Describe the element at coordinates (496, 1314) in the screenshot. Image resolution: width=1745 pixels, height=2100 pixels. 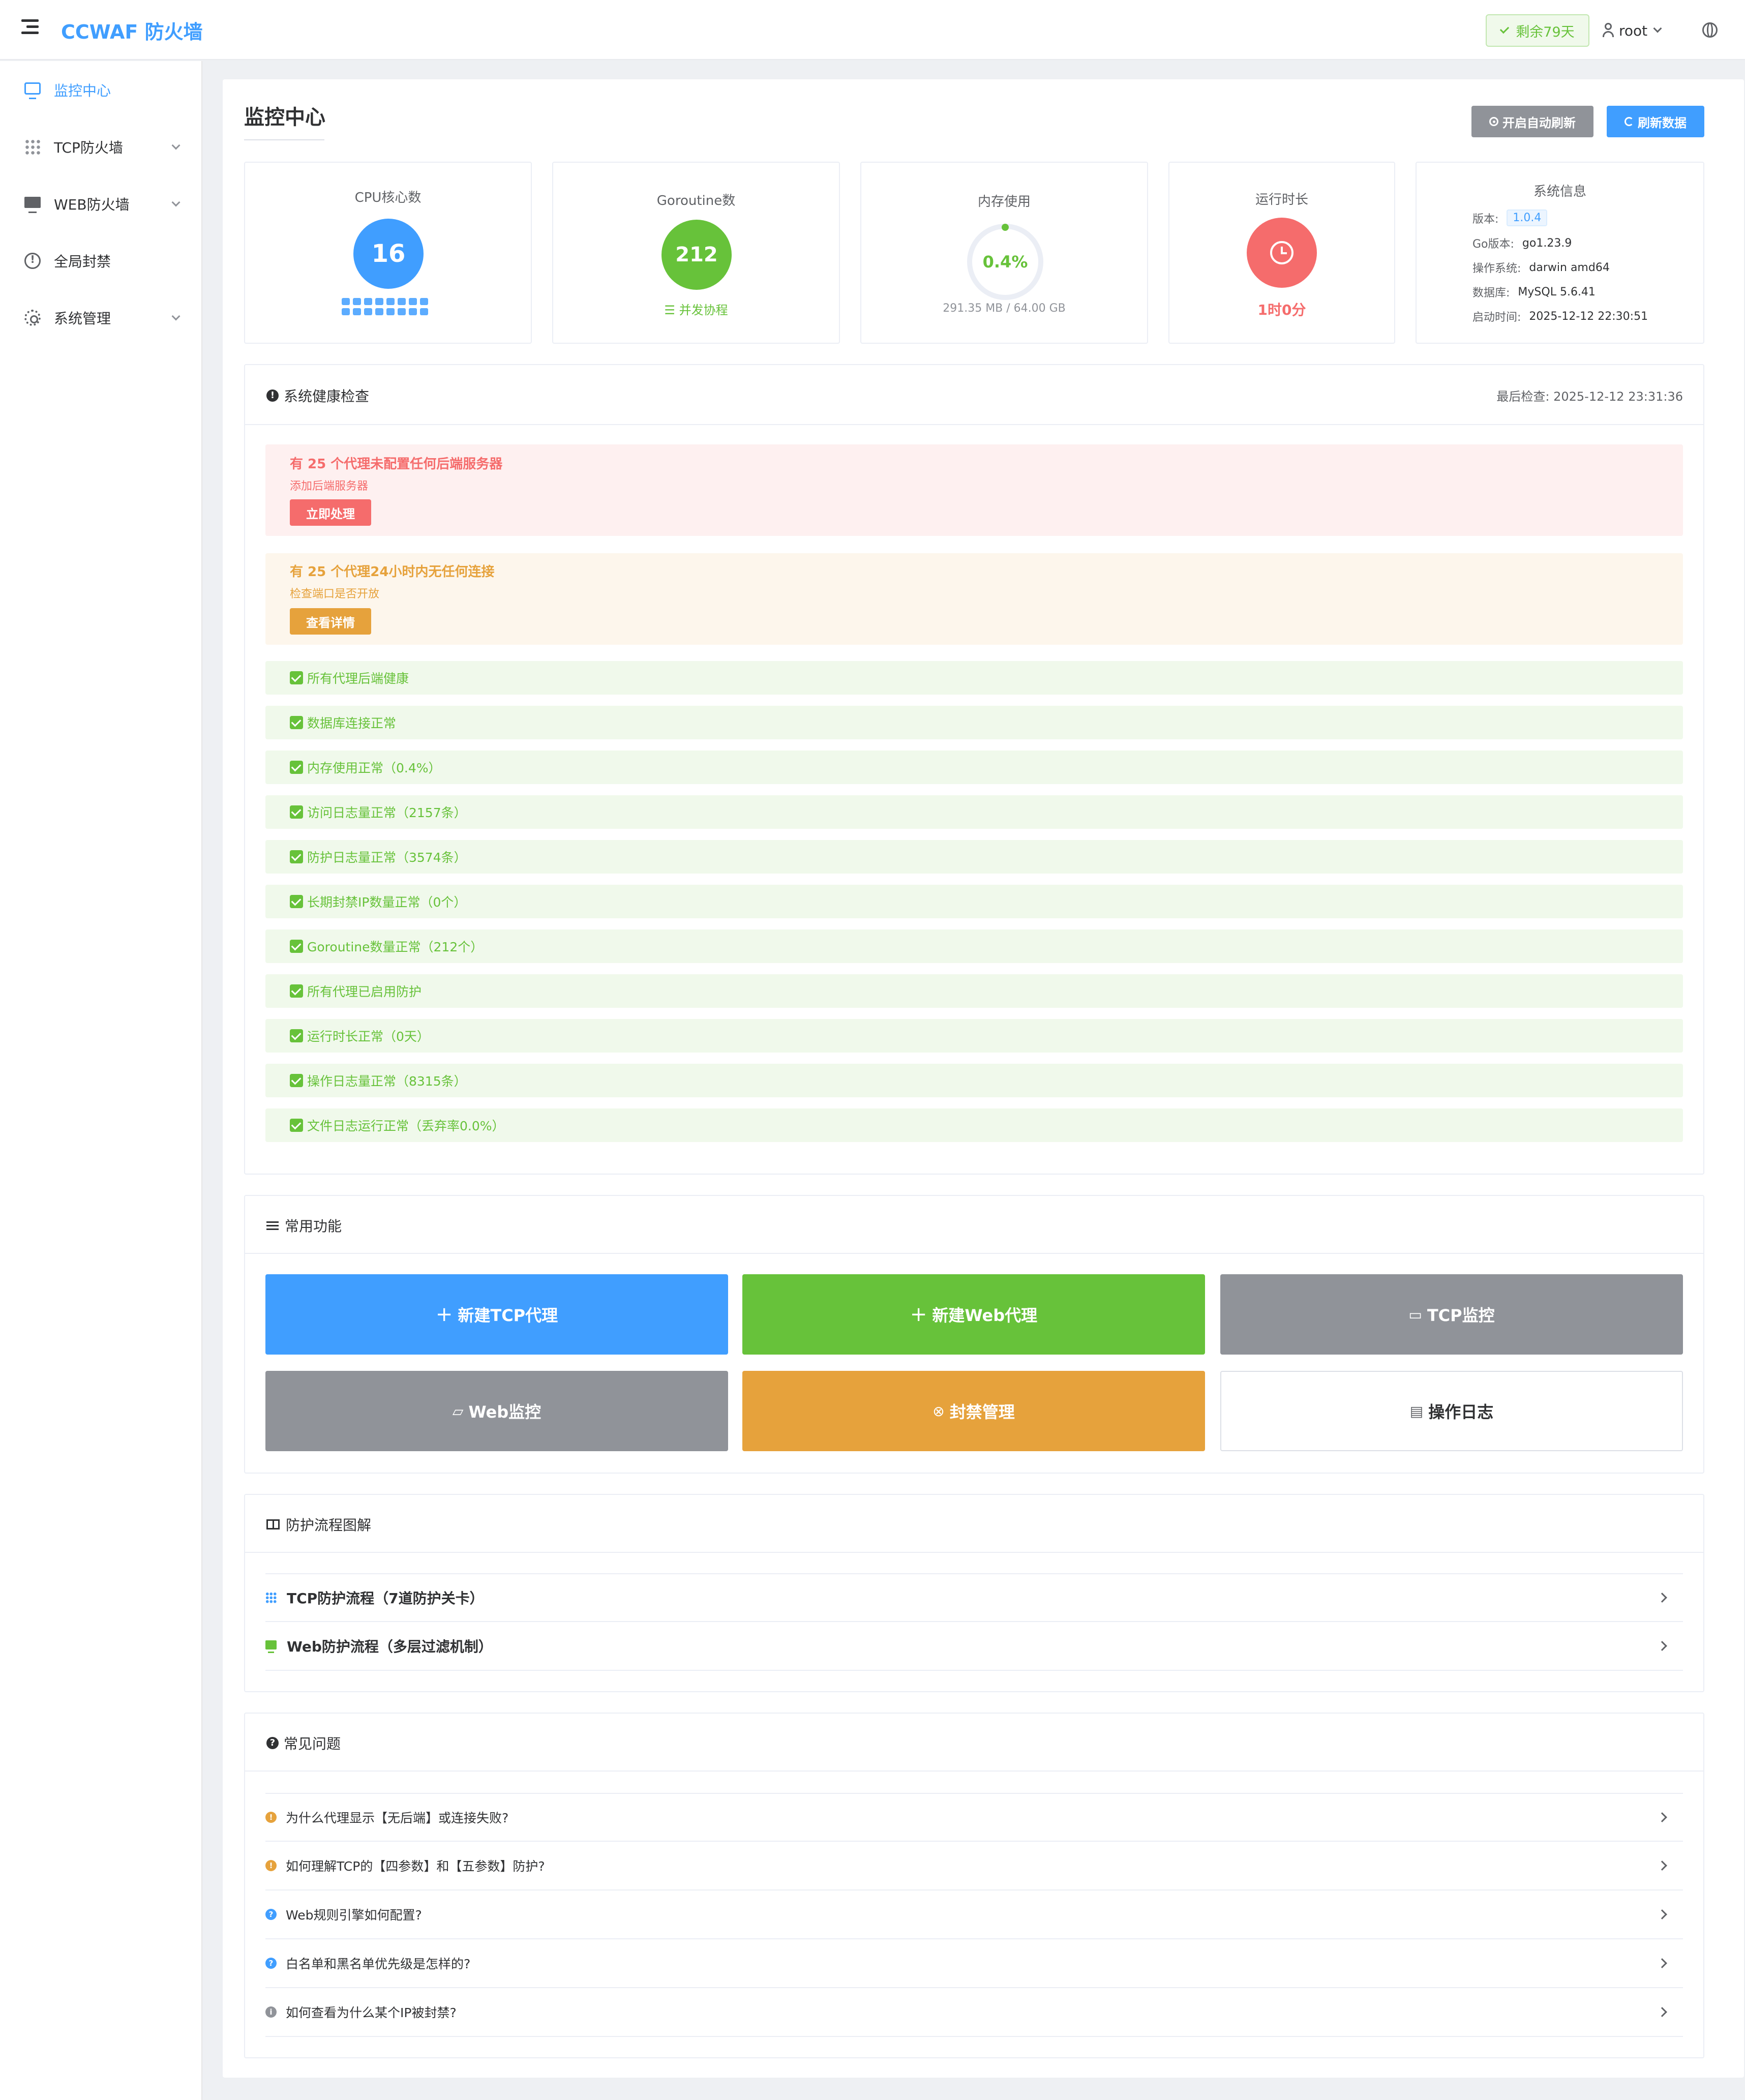
I see `new-tcp-proxy-button: + 新建TCP代理` at that location.